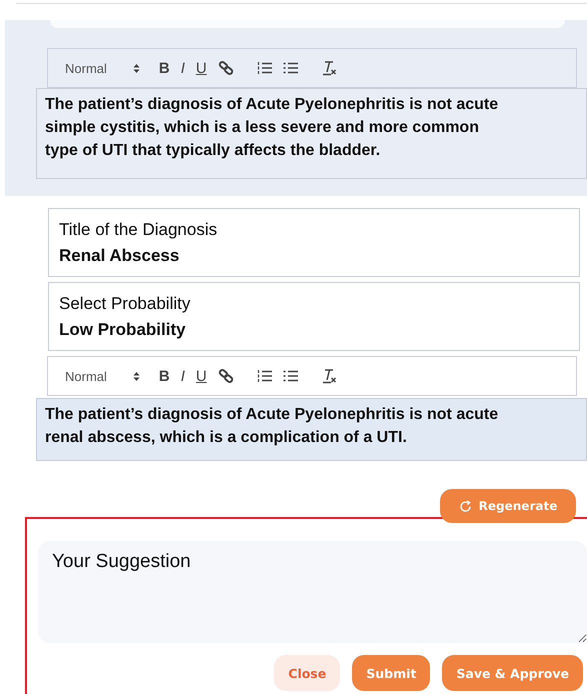 This screenshot has width=587, height=694. What do you see at coordinates (465, 506) in the screenshot?
I see `refresh-icon` at bounding box center [465, 506].